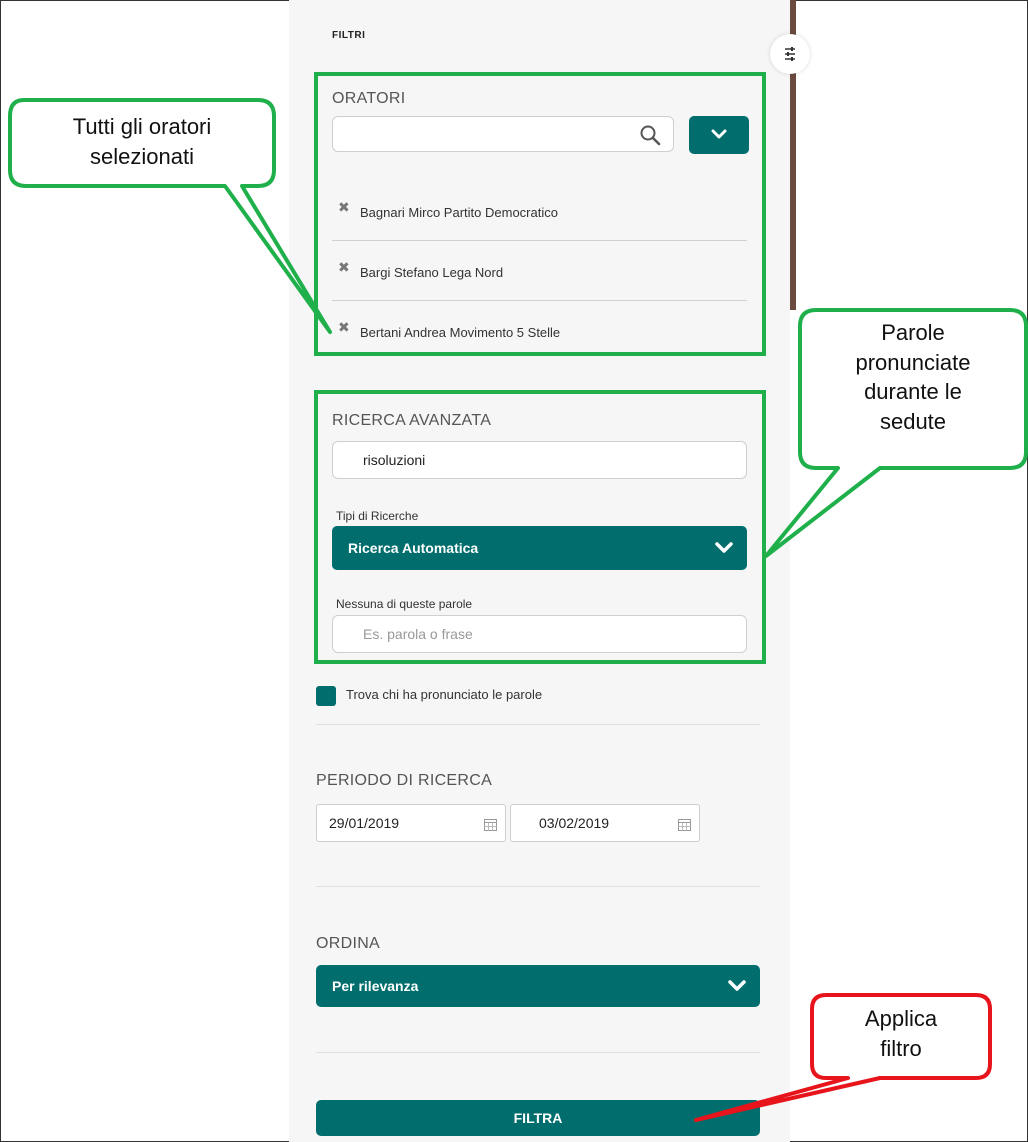 The width and height of the screenshot is (1028, 1142). What do you see at coordinates (142, 141) in the screenshot?
I see `oratori-callout-text: Tutti gli oratori selezionati` at bounding box center [142, 141].